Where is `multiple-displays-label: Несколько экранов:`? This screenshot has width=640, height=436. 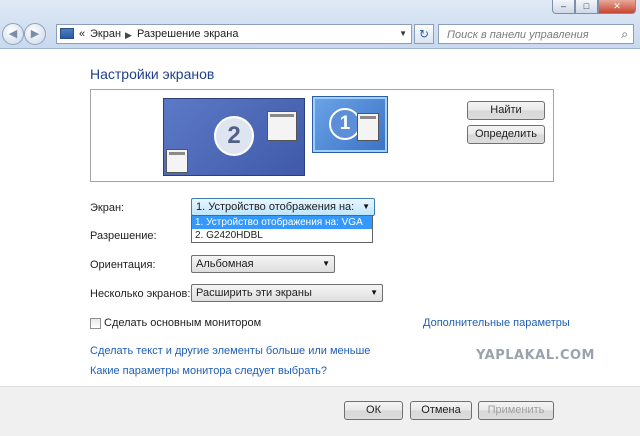
multiple-displays-label: Несколько экранов: is located at coordinates (140, 294).